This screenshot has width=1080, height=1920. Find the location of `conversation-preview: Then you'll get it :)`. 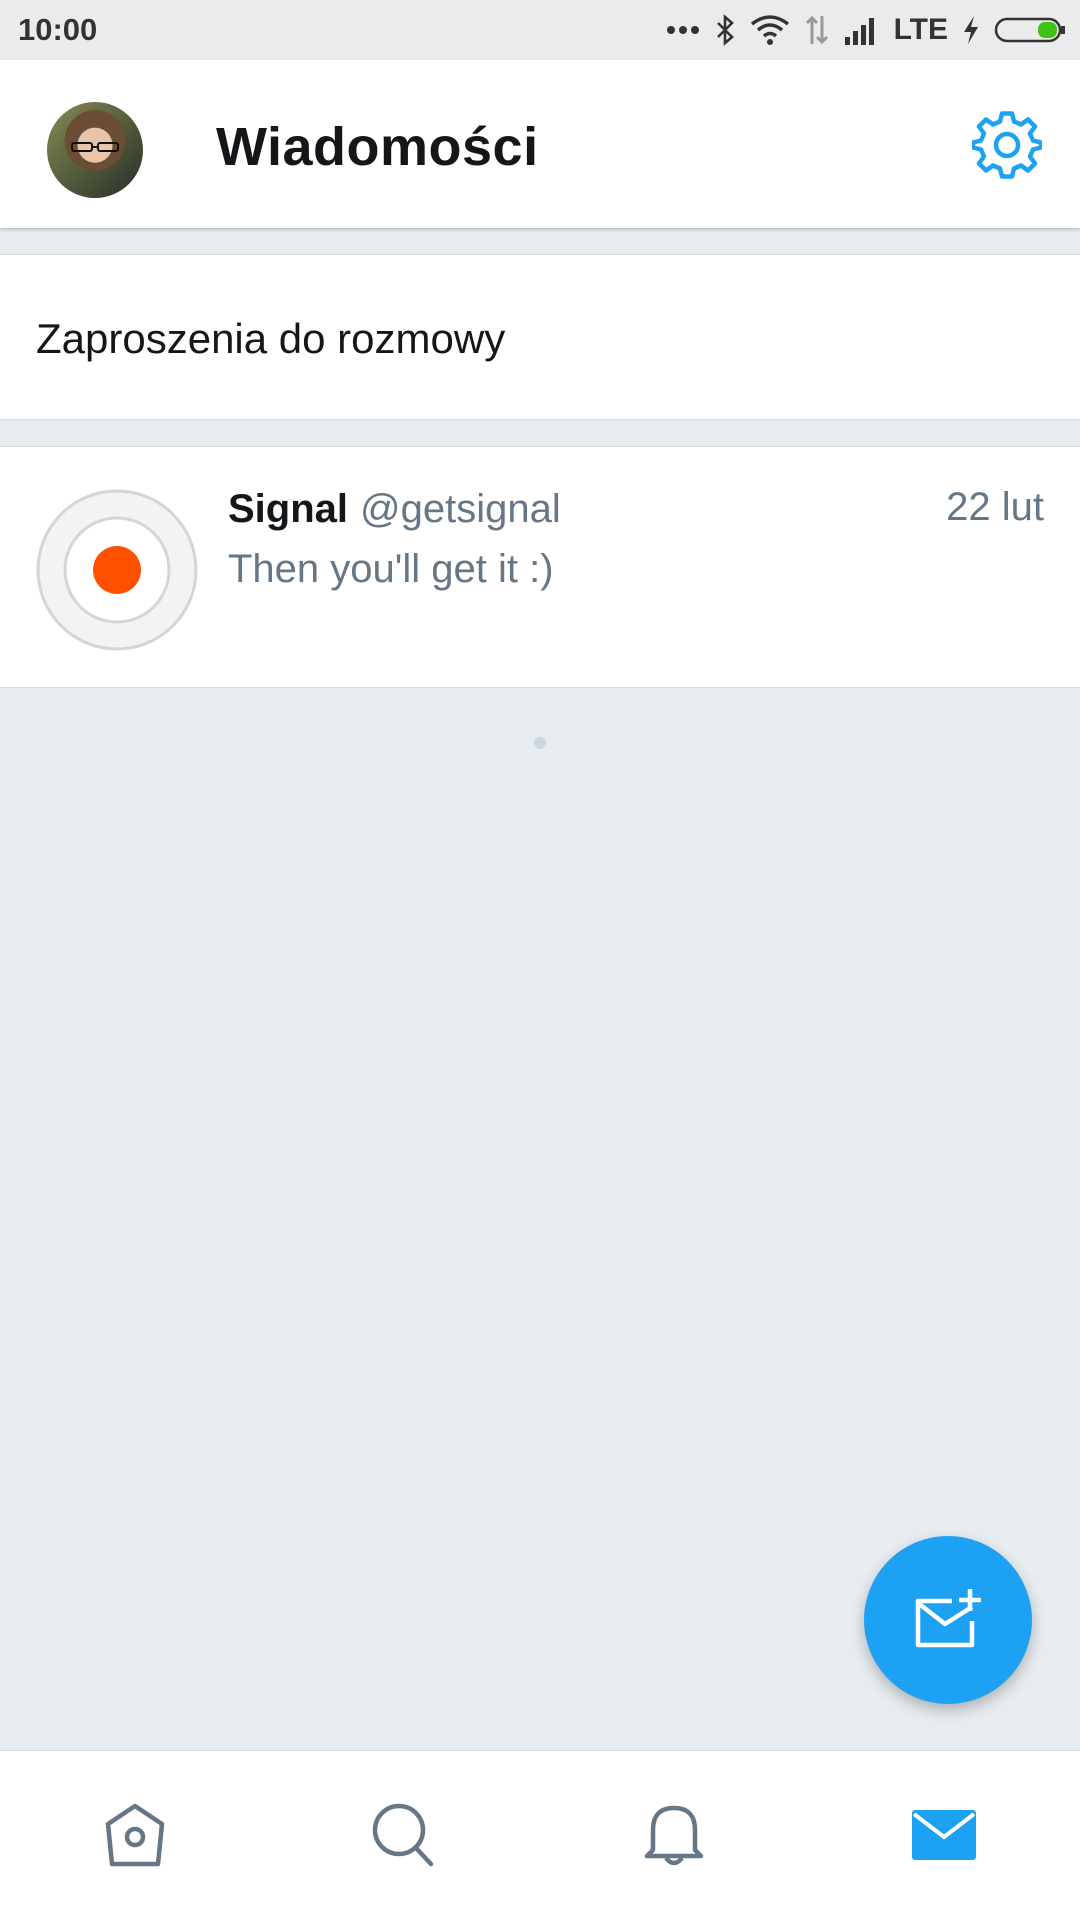

conversation-preview: Then you'll get it :) is located at coordinates (391, 569).